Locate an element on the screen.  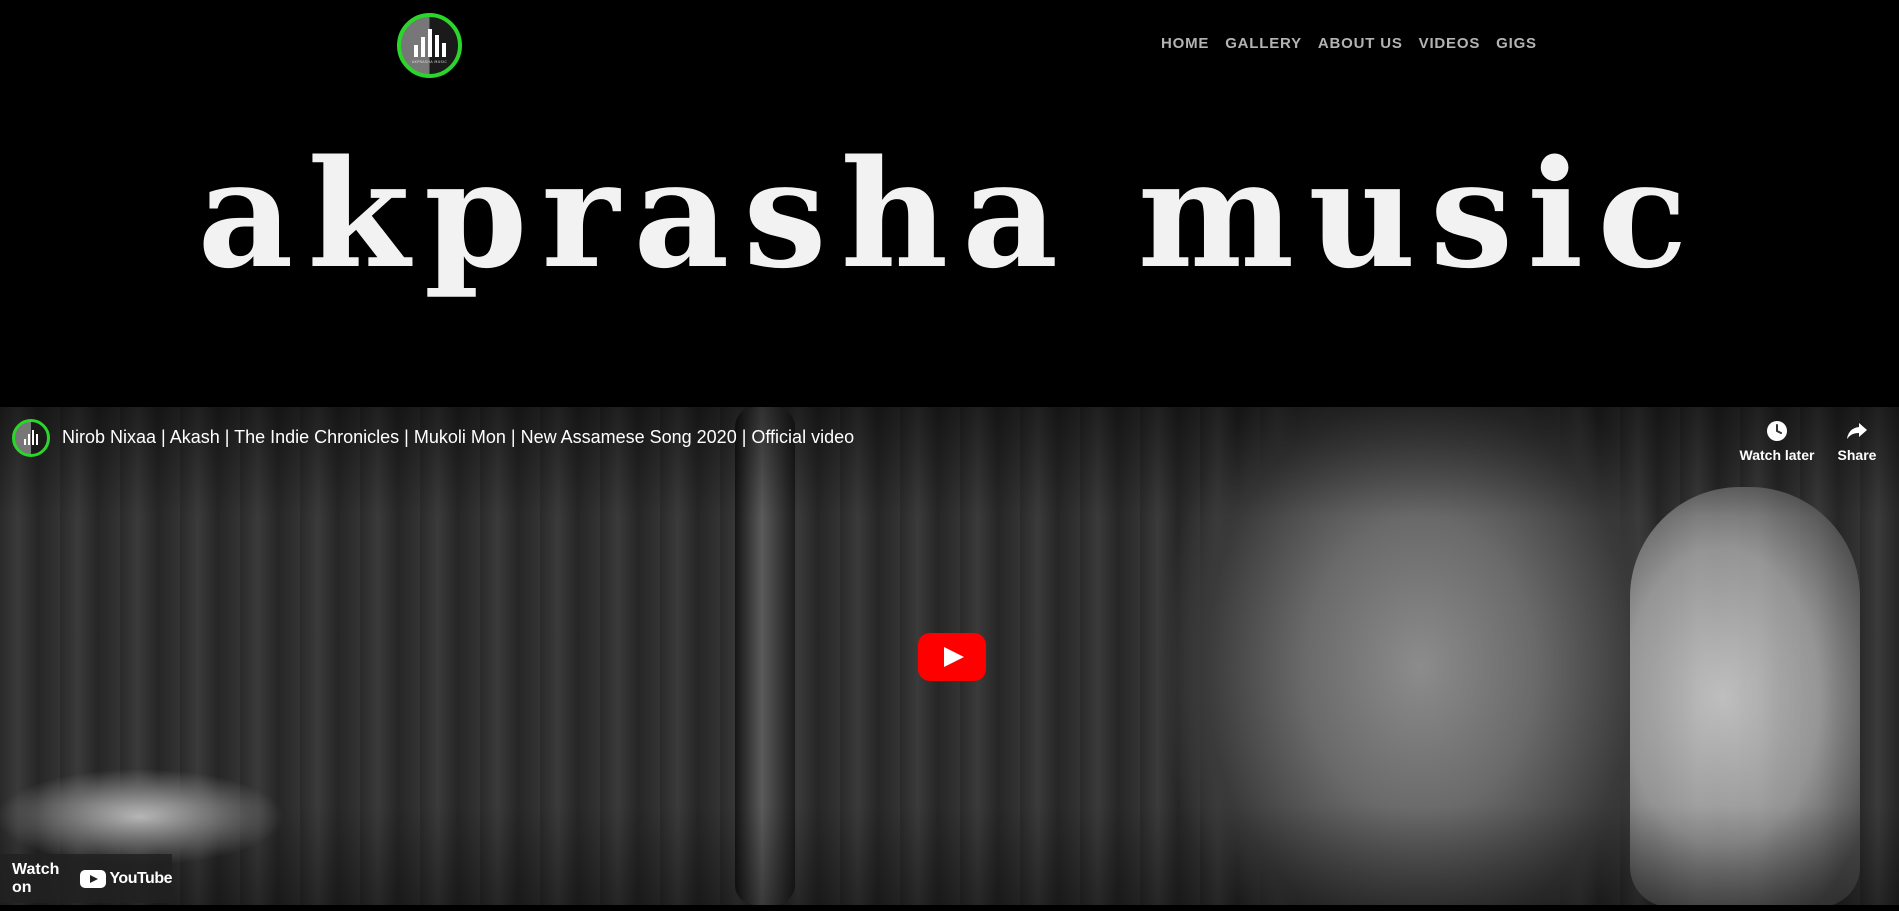
share-label: Share is located at coordinates (1857, 455).